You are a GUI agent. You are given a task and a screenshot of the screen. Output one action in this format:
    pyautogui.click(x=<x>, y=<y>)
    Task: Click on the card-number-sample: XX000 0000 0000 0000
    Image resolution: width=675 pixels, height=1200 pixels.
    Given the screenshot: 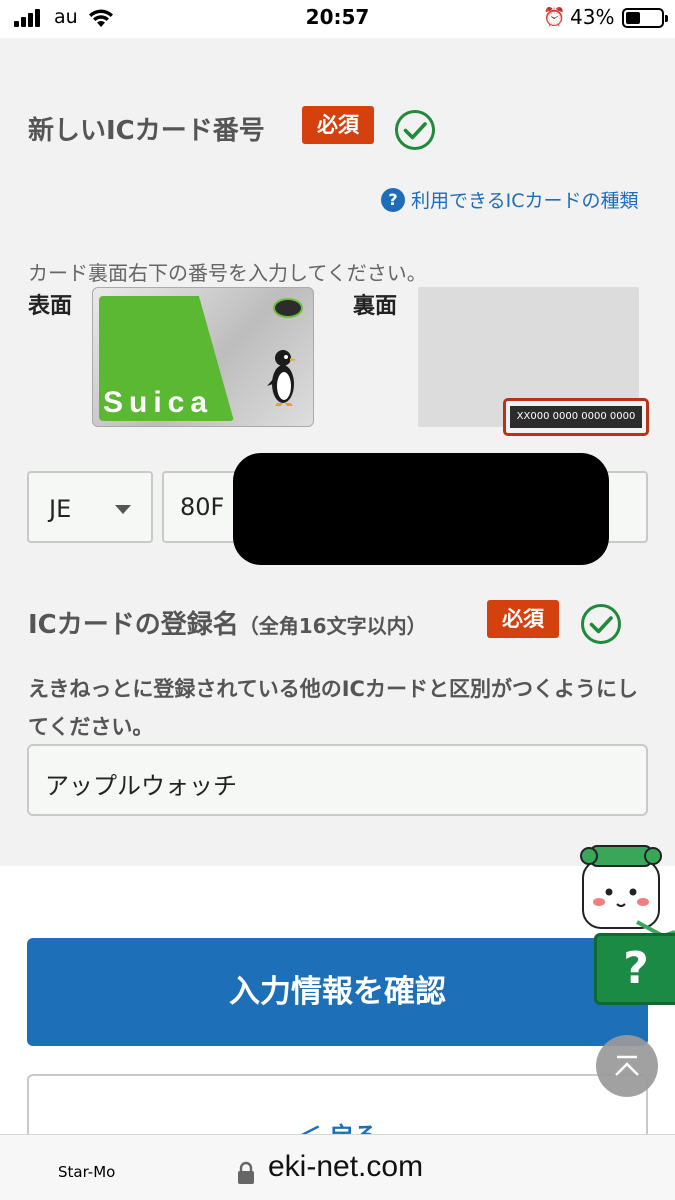 What is the action you would take?
    pyautogui.click(x=576, y=417)
    